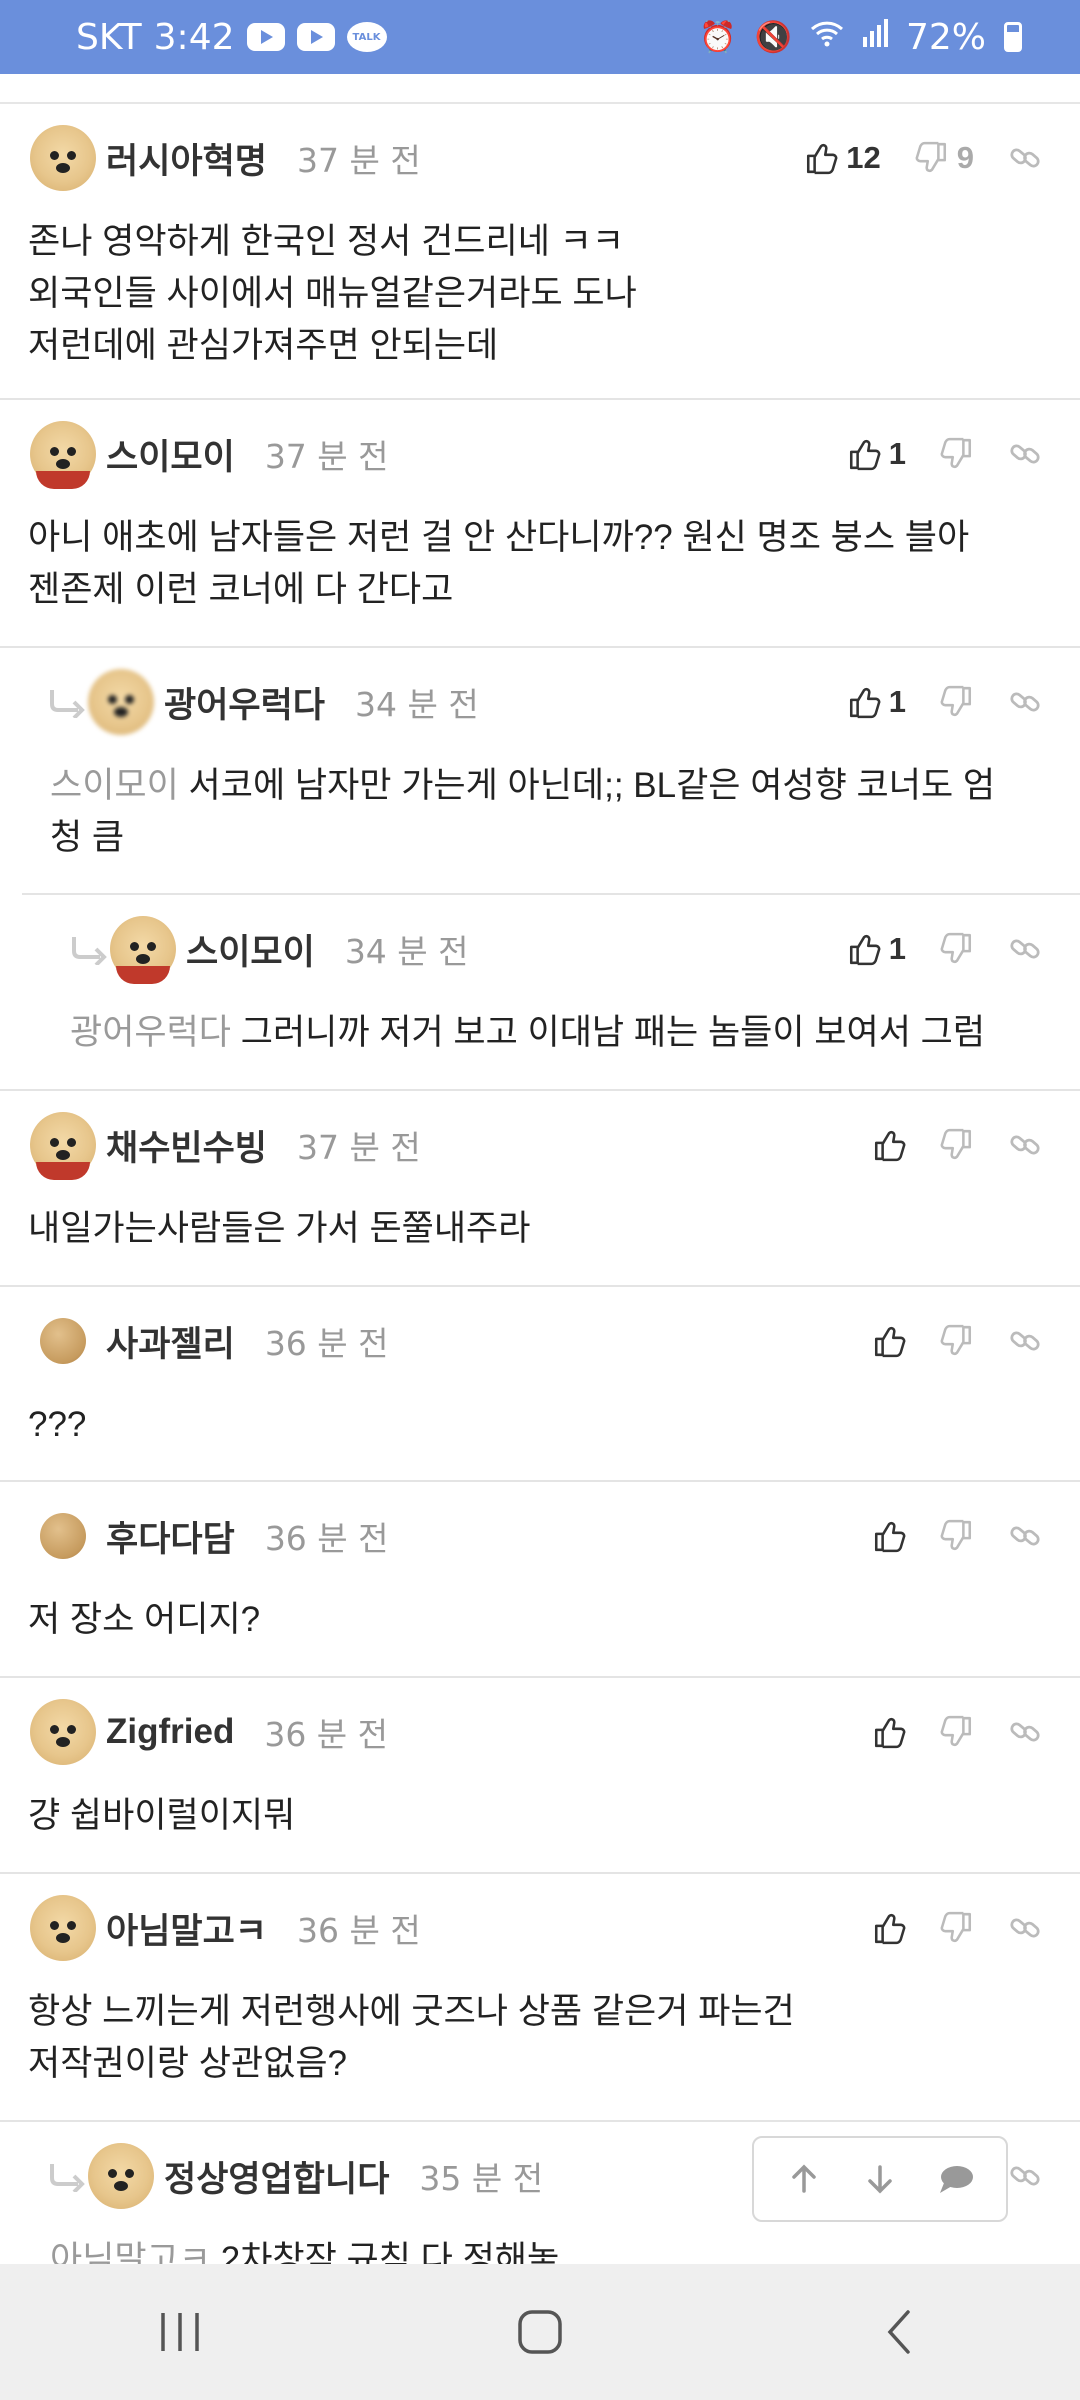 This screenshot has height=2400, width=1080. I want to click on reply-arrow-icon, so click(68, 2176).